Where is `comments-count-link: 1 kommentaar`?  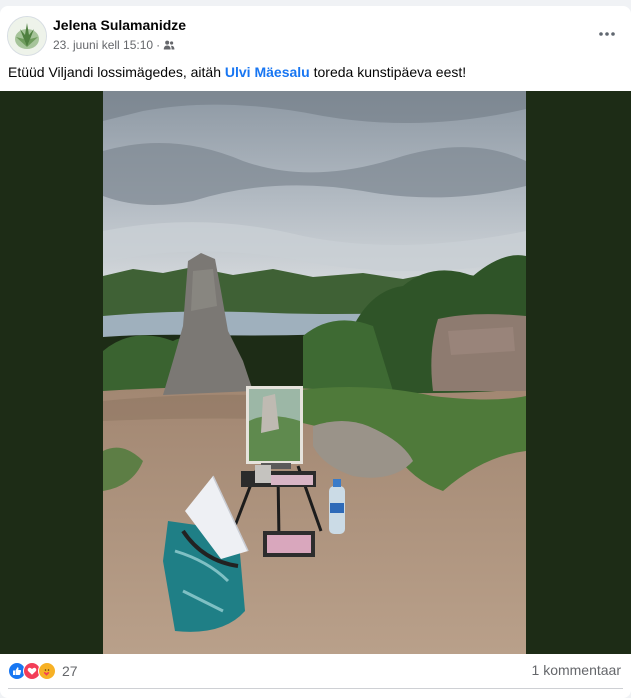
comments-count-link: 1 kommentaar is located at coordinates (576, 670).